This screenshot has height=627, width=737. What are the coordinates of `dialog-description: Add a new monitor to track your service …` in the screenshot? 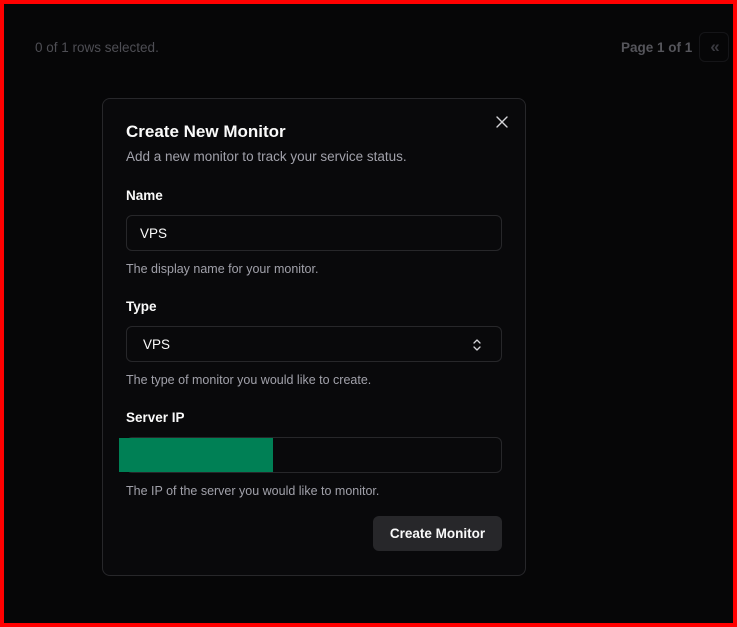 It's located at (266, 156).